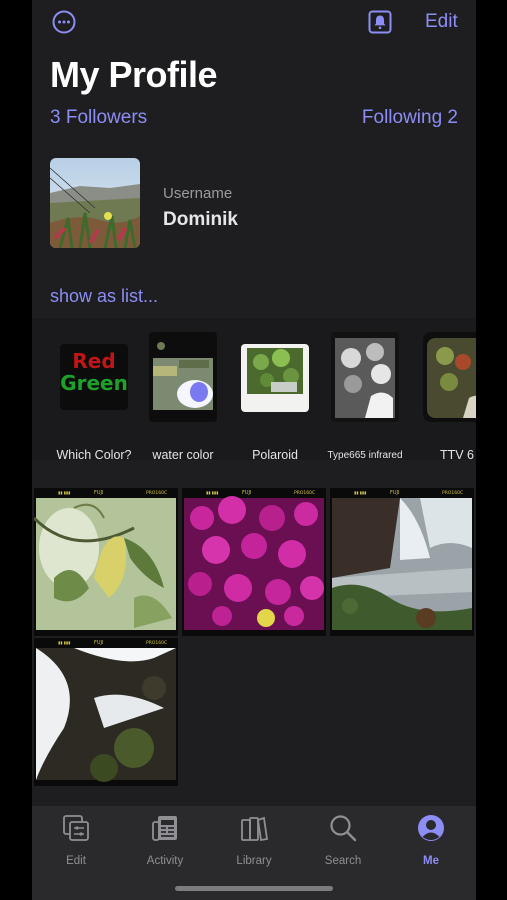 The width and height of the screenshot is (507, 900). I want to click on filter-which-color: Red Green Which Color?, so click(94, 397).